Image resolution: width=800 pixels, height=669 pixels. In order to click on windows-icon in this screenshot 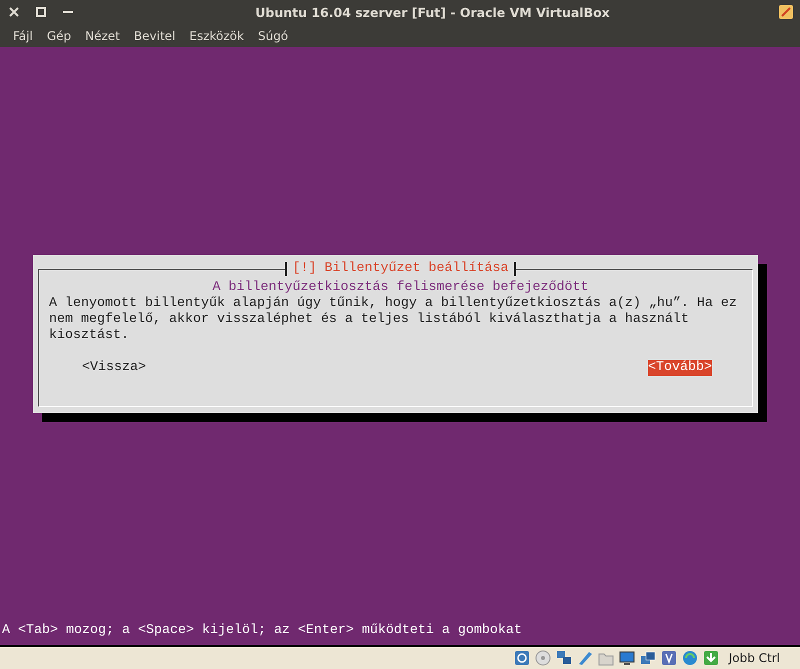, I will do `click(647, 658)`.